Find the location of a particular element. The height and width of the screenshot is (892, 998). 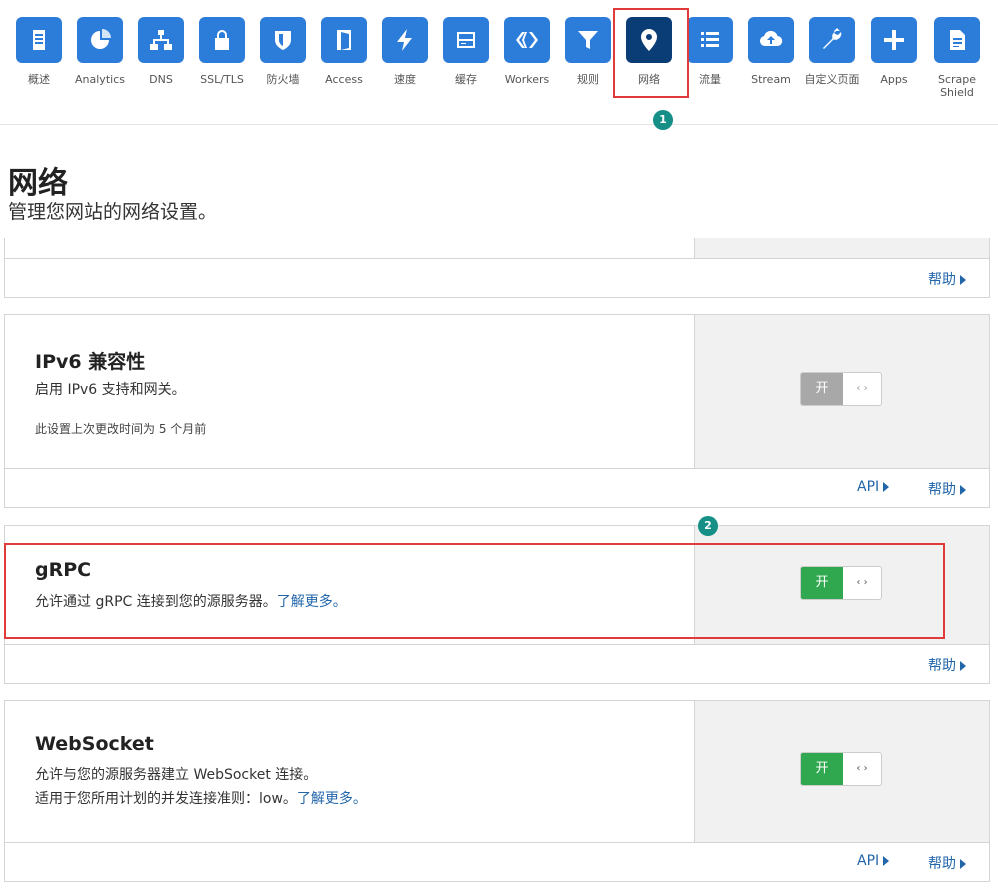

lightning-icon is located at coordinates (405, 40).